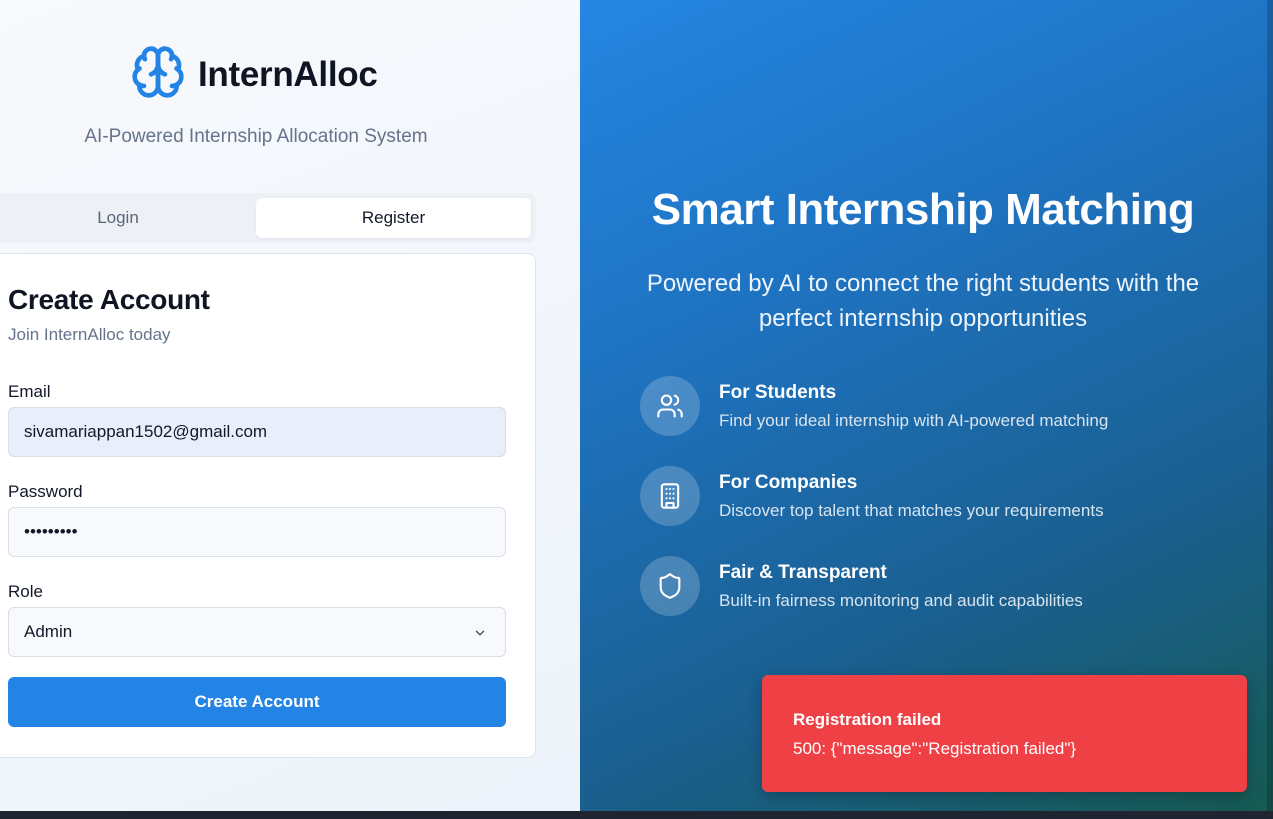  Describe the element at coordinates (636, 815) in the screenshot. I see `window-bottom-edge` at that location.